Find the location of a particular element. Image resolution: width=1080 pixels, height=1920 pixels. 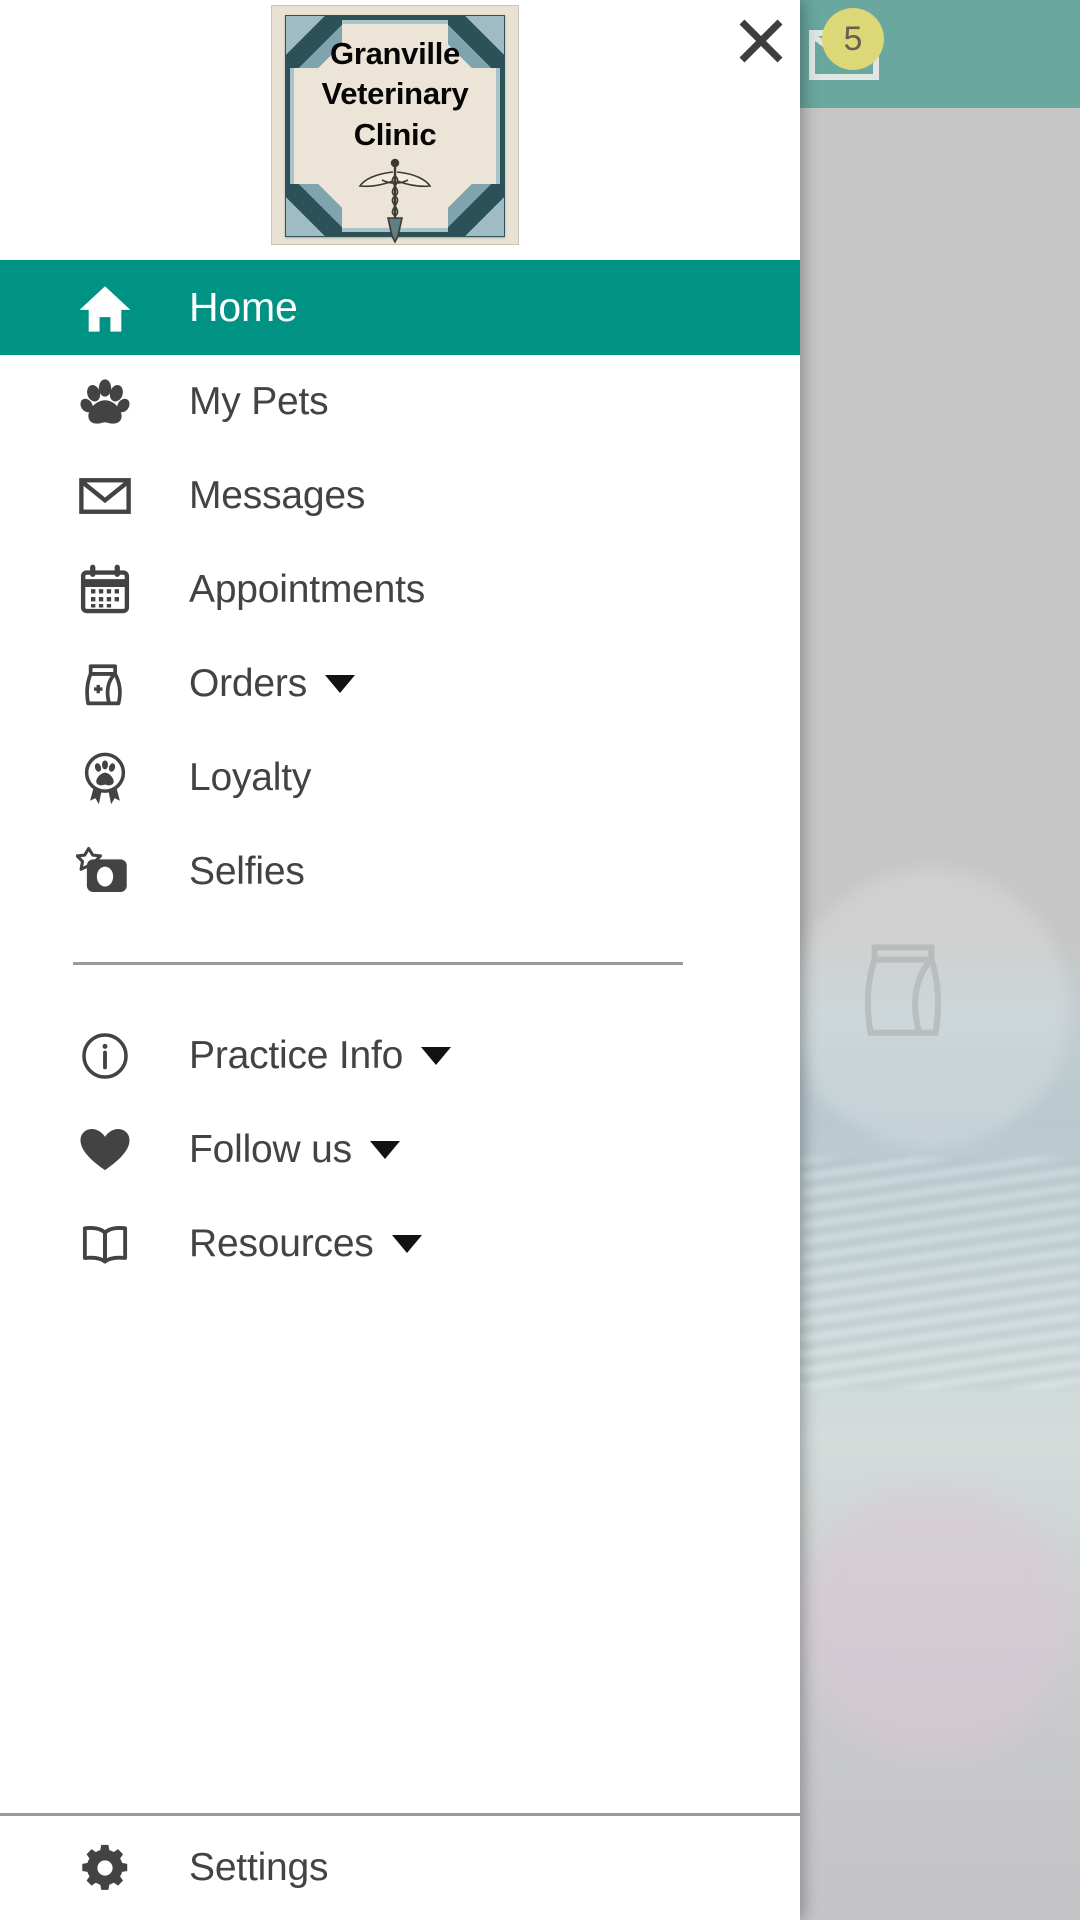

clinic-name: Granville Veterinary Clinic is located at coordinates (395, 94).